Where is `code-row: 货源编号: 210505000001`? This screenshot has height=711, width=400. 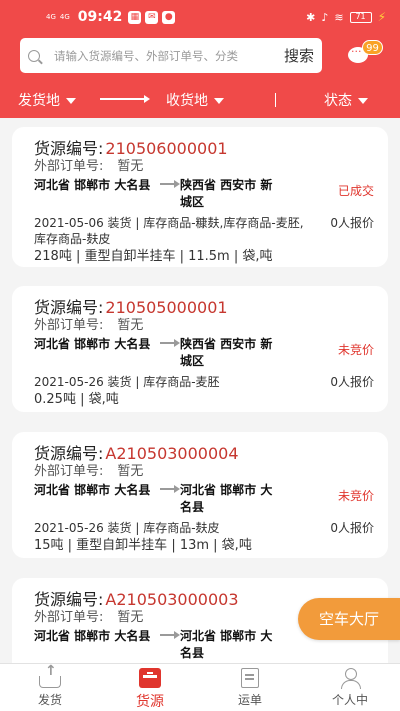 code-row: 货源编号: 210505000001 is located at coordinates (204, 305).